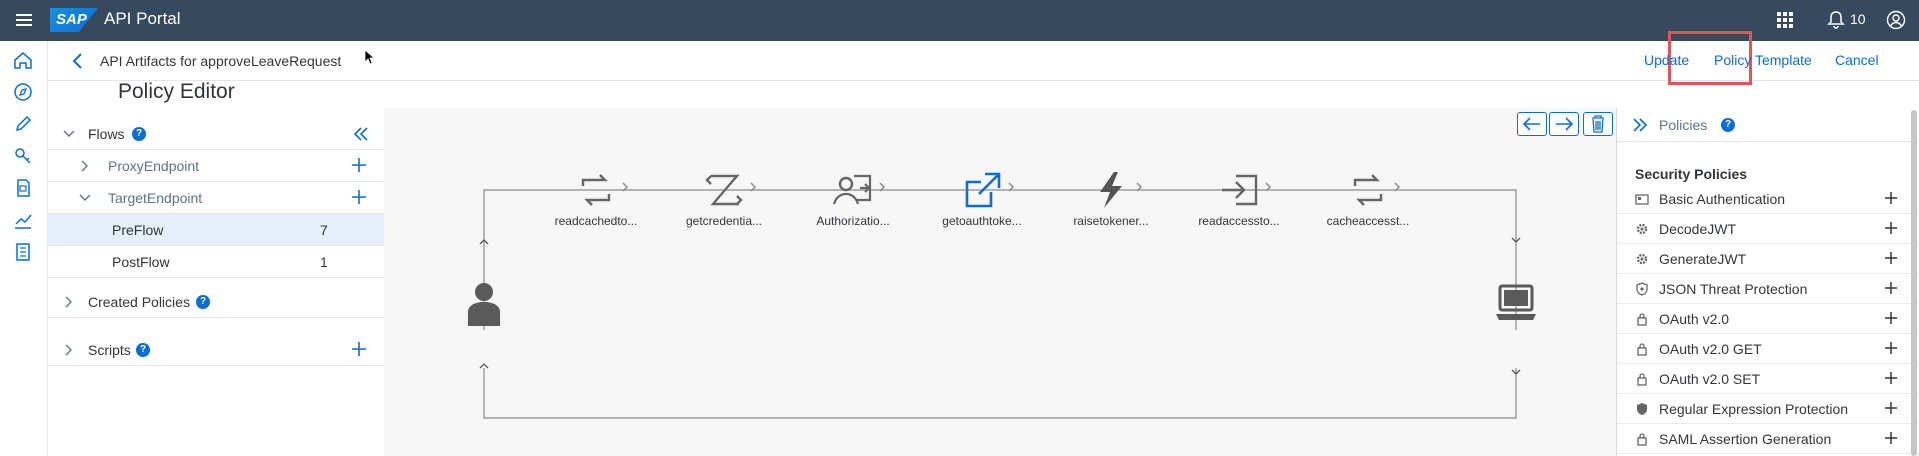 This screenshot has width=1919, height=456. What do you see at coordinates (370, 57) in the screenshot?
I see `mouse-cursor-icon` at bounding box center [370, 57].